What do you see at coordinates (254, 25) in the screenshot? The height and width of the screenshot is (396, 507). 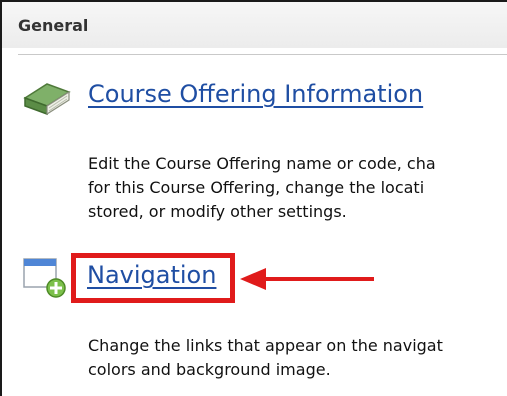 I see `section-header: General` at bounding box center [254, 25].